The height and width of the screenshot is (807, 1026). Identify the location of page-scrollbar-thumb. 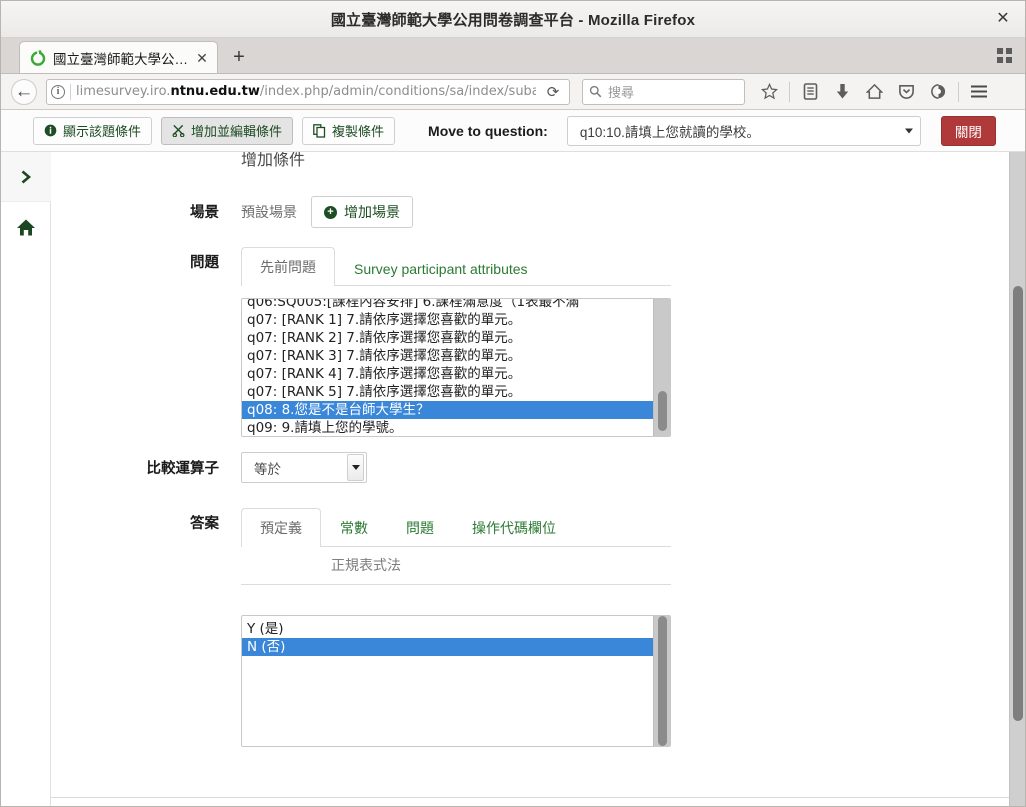
(1018, 503).